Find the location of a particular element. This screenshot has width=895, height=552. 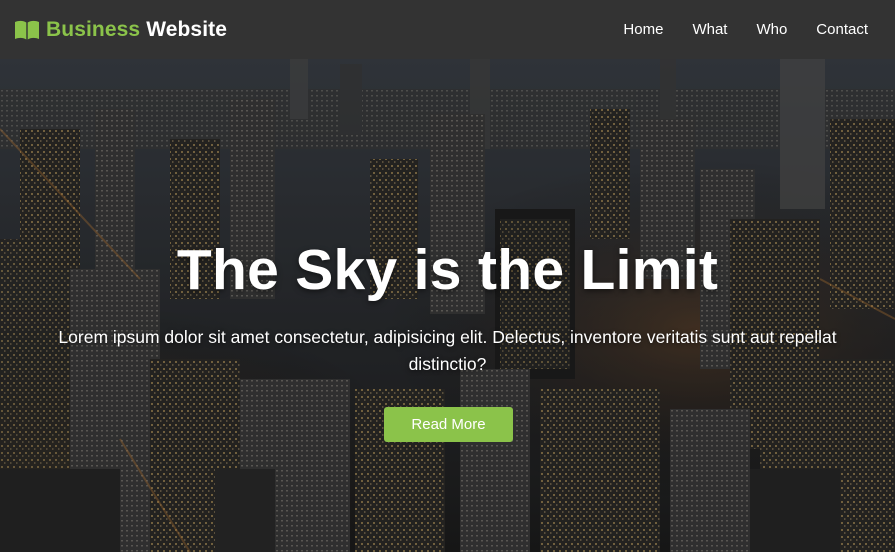

nav-link-who: Who is located at coordinates (771, 29).